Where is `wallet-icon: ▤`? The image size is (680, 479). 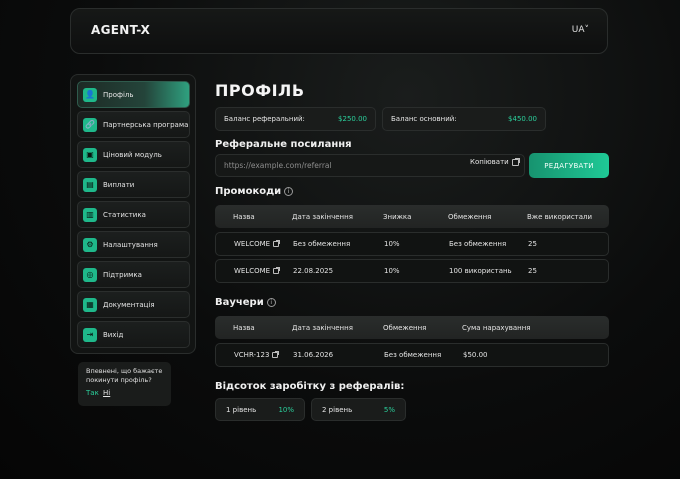 wallet-icon: ▤ is located at coordinates (90, 184).